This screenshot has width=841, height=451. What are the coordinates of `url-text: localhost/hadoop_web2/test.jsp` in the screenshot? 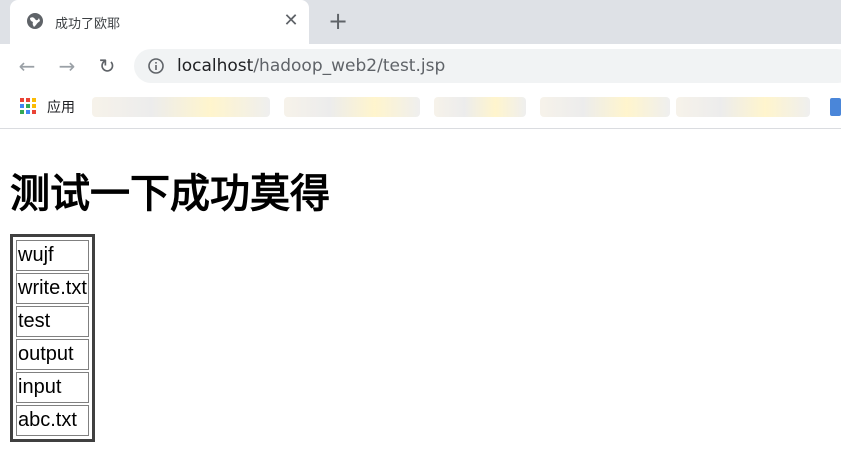 It's located at (311, 66).